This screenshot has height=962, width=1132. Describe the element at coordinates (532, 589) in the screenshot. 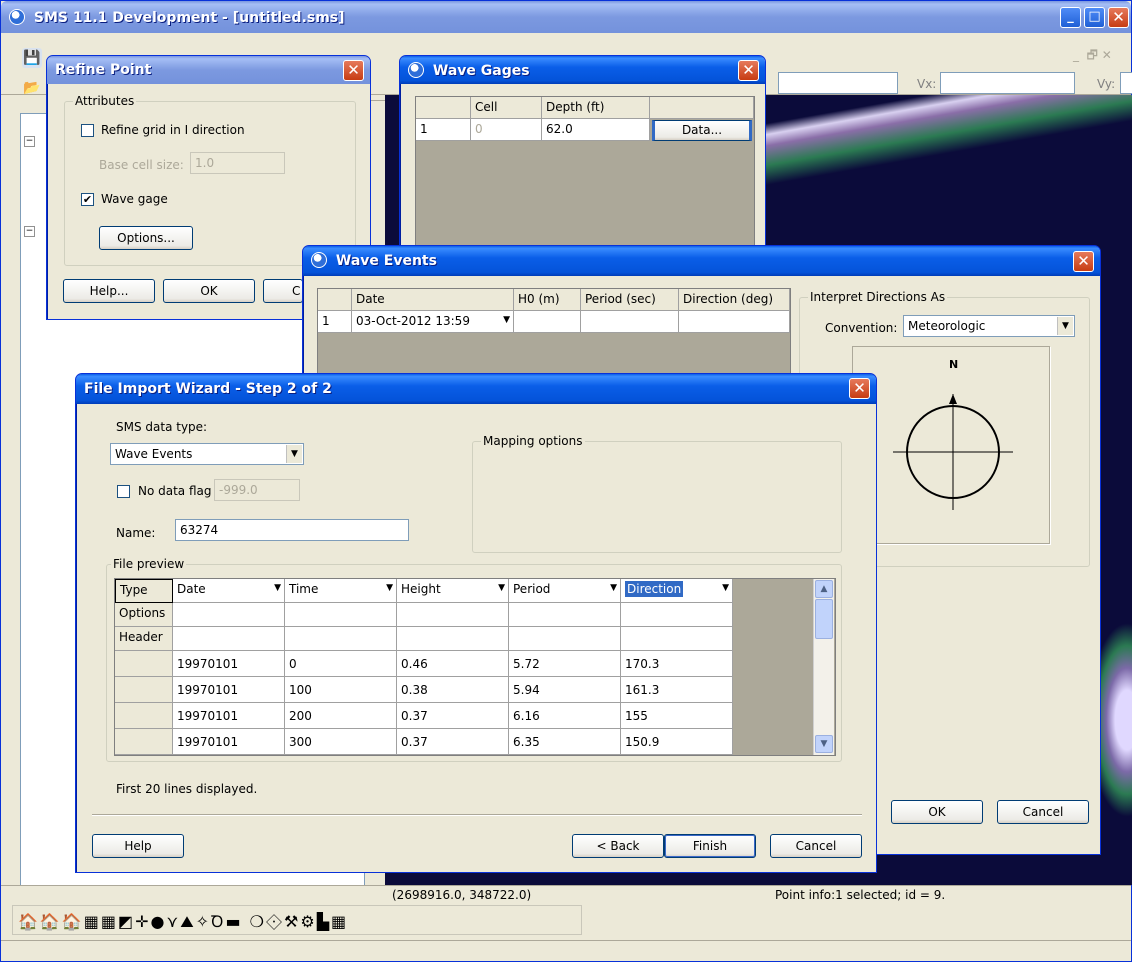

I see `type-select-period-value: Period` at that location.